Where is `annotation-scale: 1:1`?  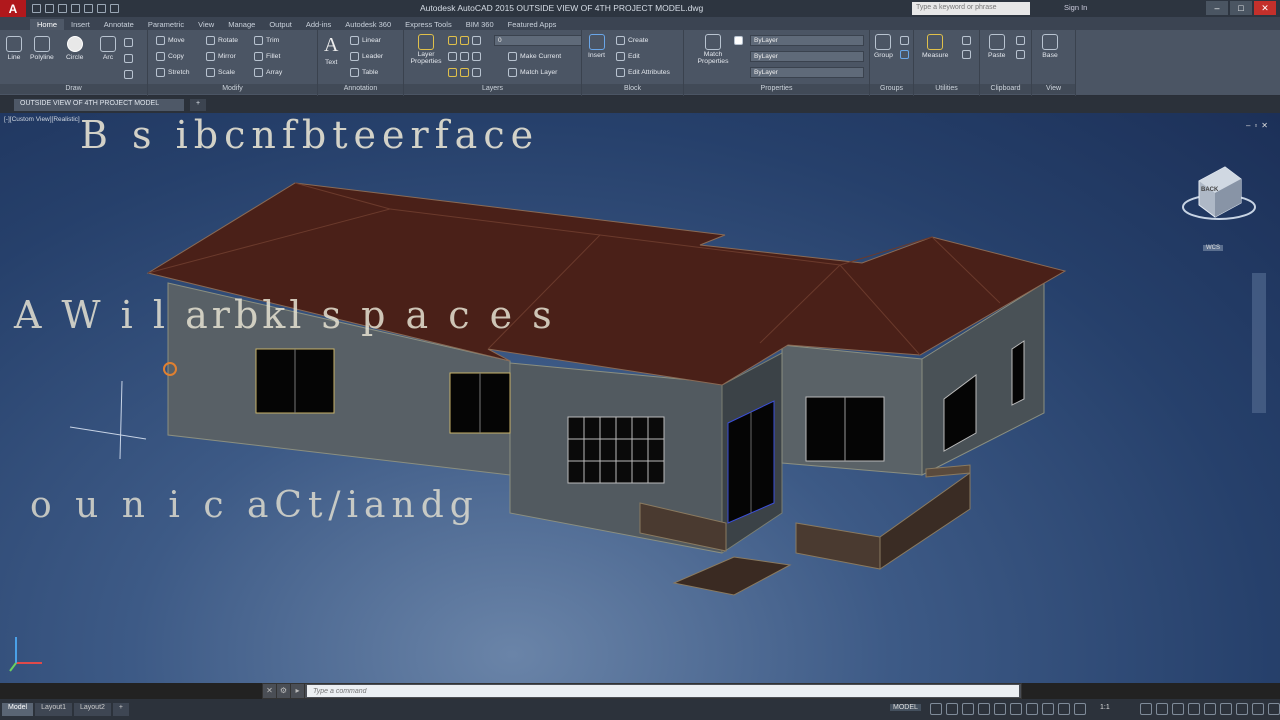 annotation-scale: 1:1 is located at coordinates (1105, 707).